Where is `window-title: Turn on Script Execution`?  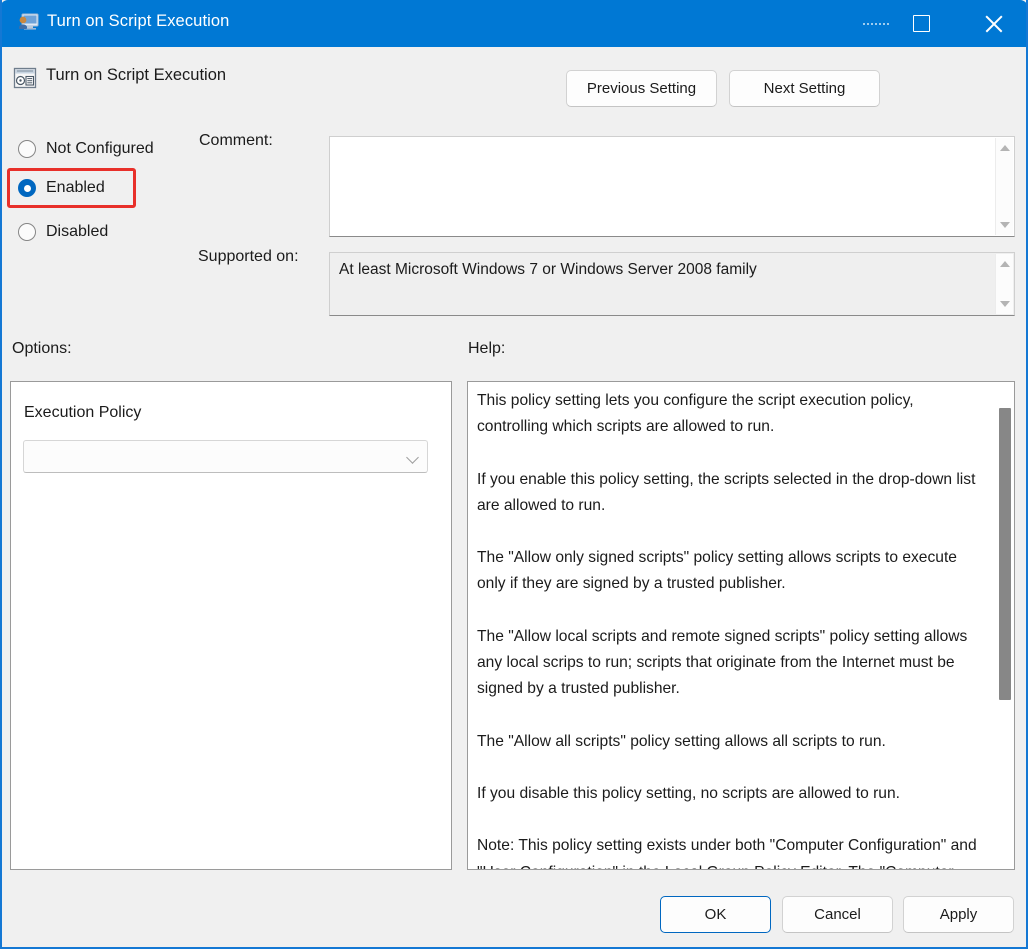
window-title: Turn on Script Execution is located at coordinates (138, 21).